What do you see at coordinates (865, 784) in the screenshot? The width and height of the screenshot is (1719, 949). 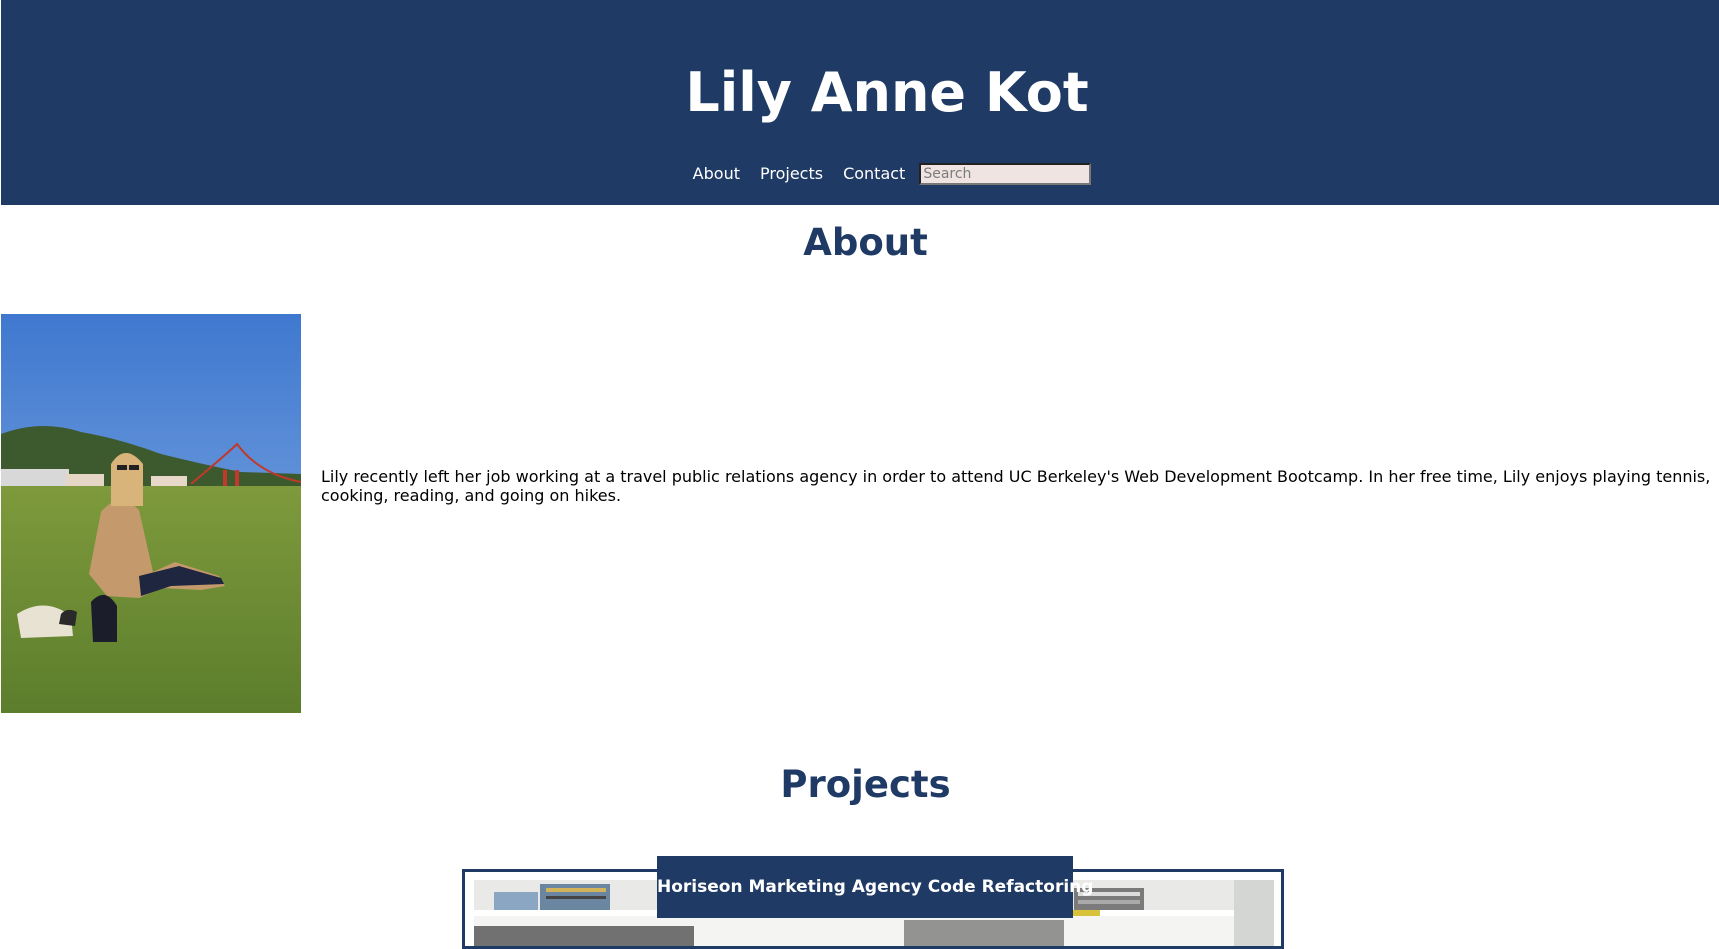 I see `projects-heading: Projects` at bounding box center [865, 784].